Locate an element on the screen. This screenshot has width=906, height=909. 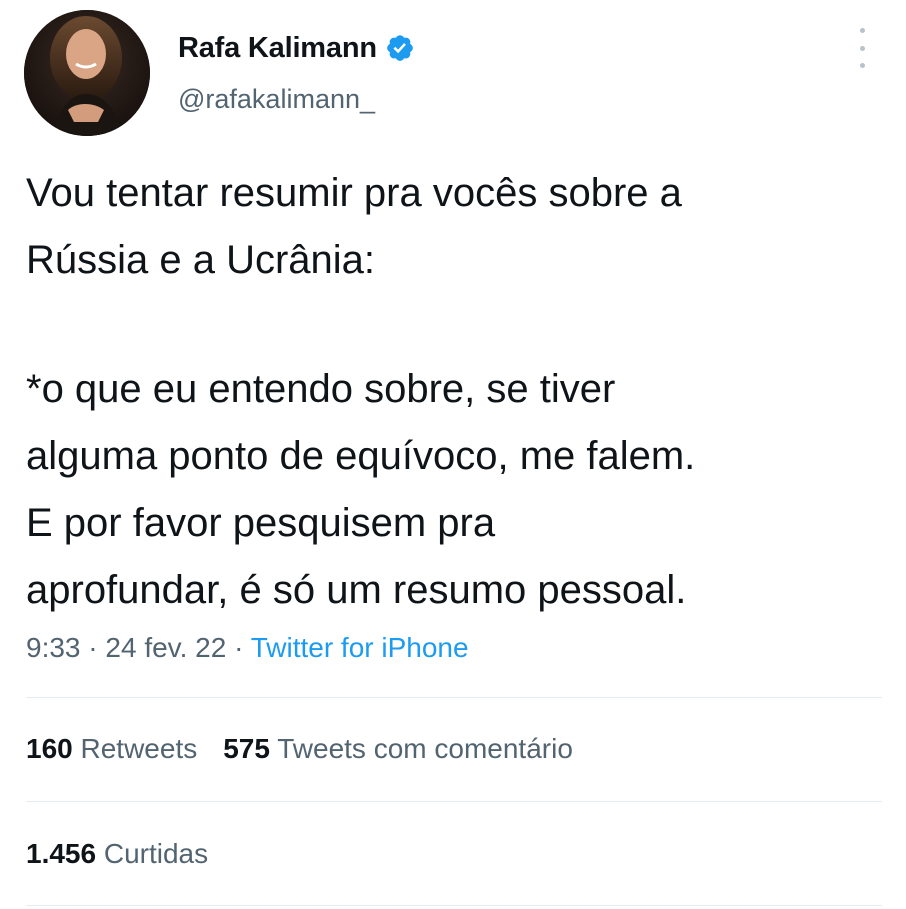
likes-label: Curtidas is located at coordinates (156, 853).